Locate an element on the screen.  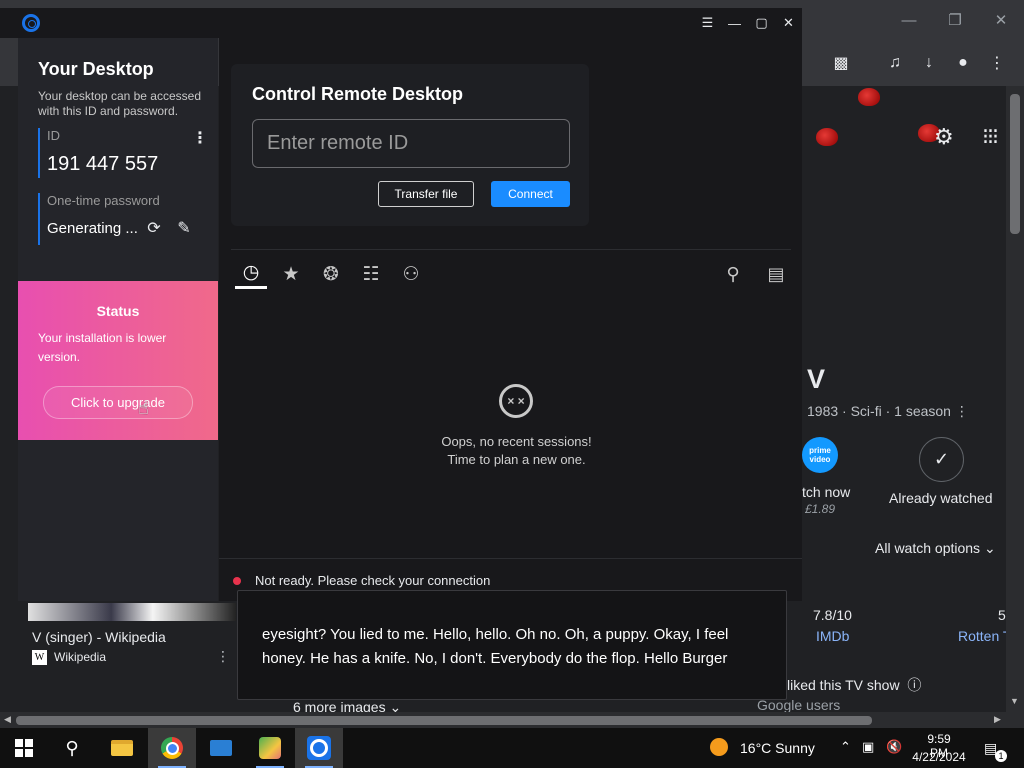
remote-id-input is located at coordinates (411, 143).